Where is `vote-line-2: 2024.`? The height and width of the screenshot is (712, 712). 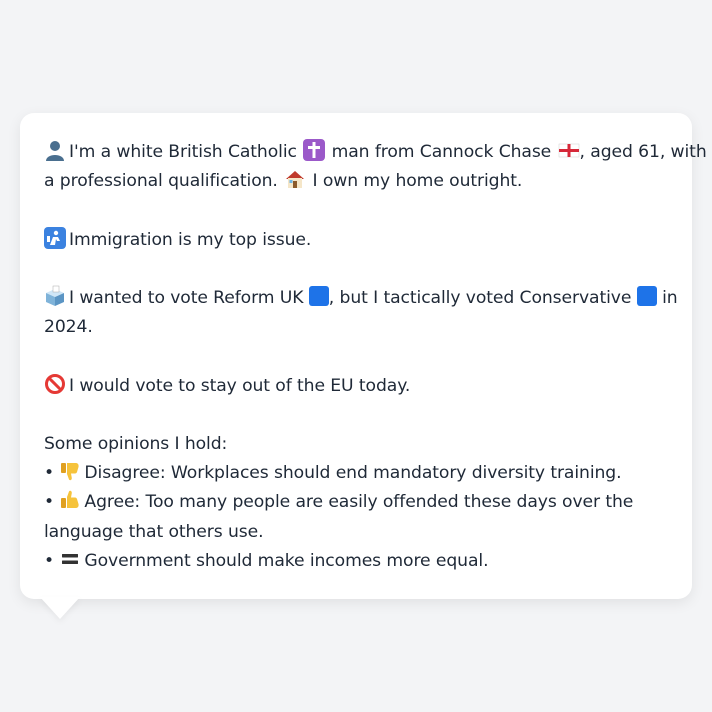
vote-line-2: 2024. is located at coordinates (357, 327).